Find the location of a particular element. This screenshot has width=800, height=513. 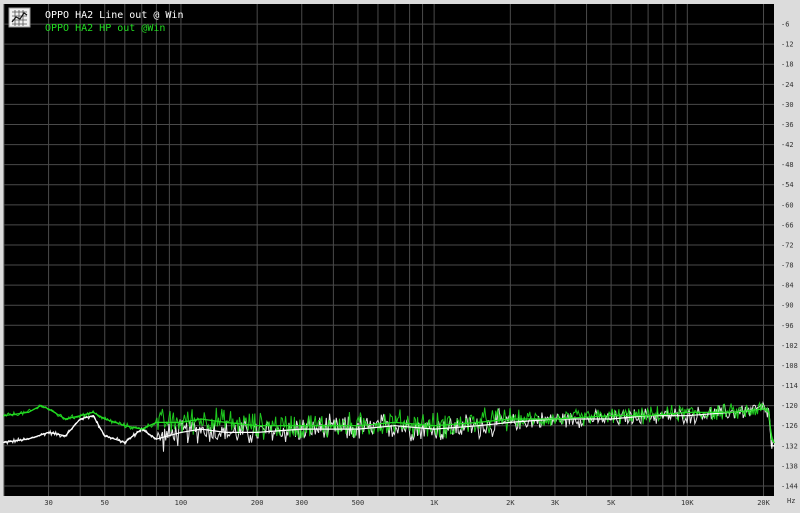

y-tick-label: -24 is located at coordinates (787, 85).